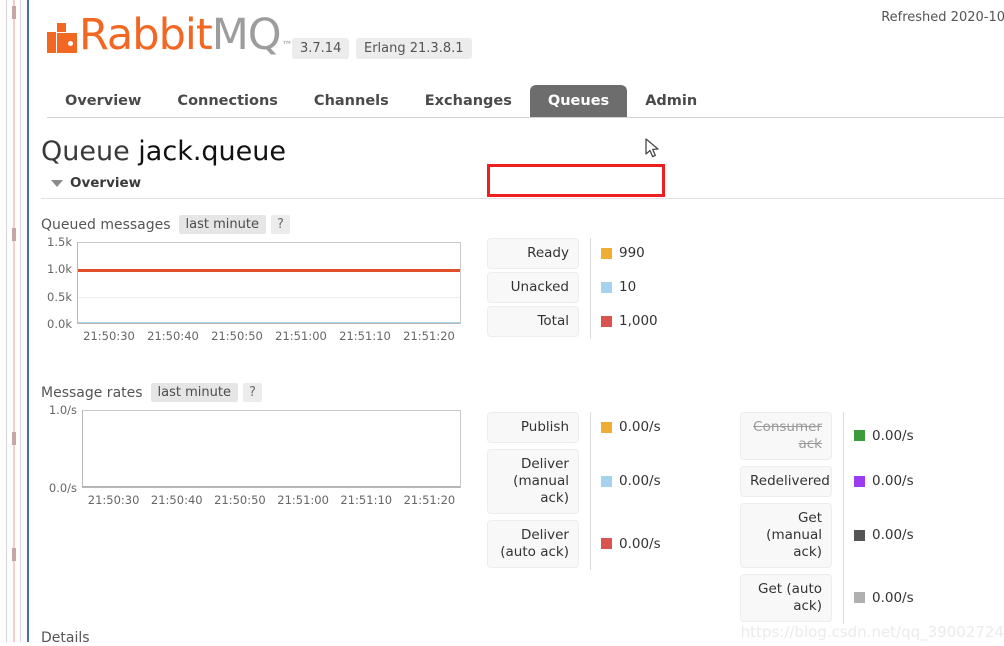 The height and width of the screenshot is (646, 1004). What do you see at coordinates (786, 481) in the screenshot?
I see `legend-row-label: Redelivered` at bounding box center [786, 481].